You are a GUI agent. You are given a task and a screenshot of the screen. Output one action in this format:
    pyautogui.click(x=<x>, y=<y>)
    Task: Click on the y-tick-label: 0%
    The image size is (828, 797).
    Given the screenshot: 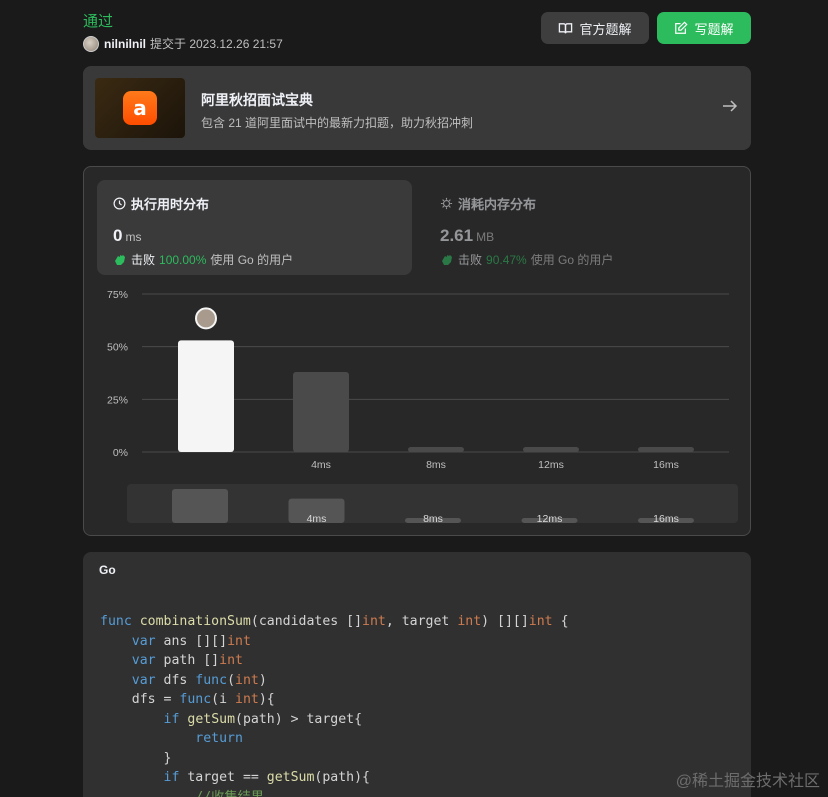 What is the action you would take?
    pyautogui.click(x=120, y=453)
    